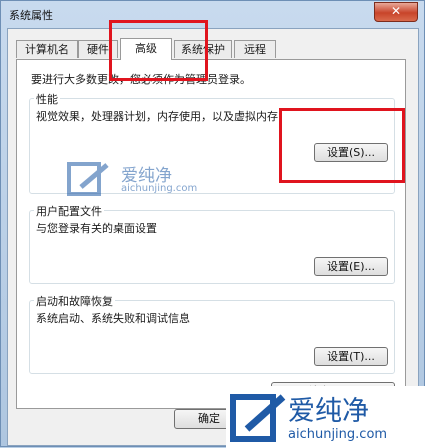 The image size is (425, 448). I want to click on tab-computer-name: 计算机名, so click(47, 49).